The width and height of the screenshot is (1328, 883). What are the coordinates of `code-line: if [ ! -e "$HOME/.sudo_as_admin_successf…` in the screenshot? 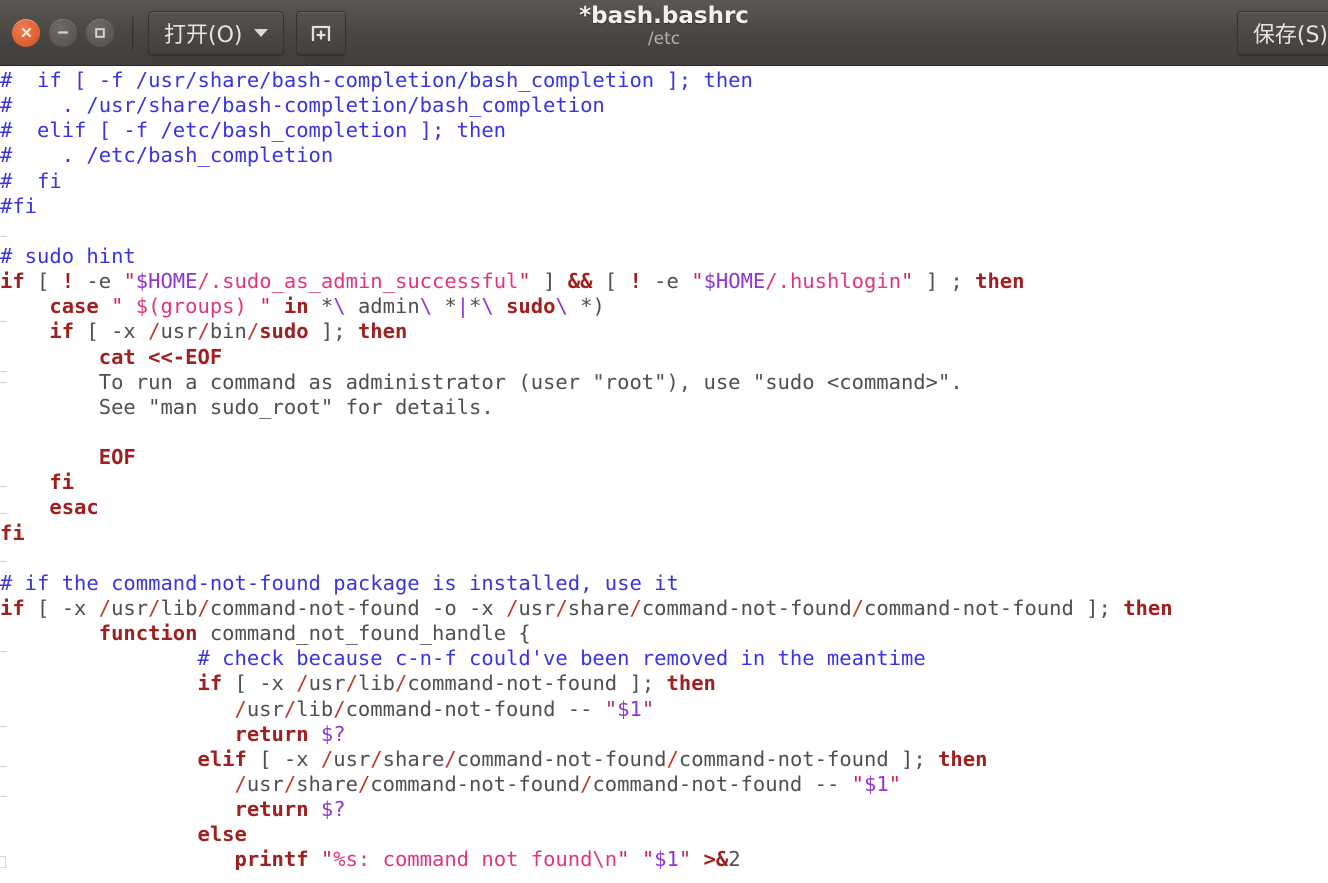 It's located at (512, 281).